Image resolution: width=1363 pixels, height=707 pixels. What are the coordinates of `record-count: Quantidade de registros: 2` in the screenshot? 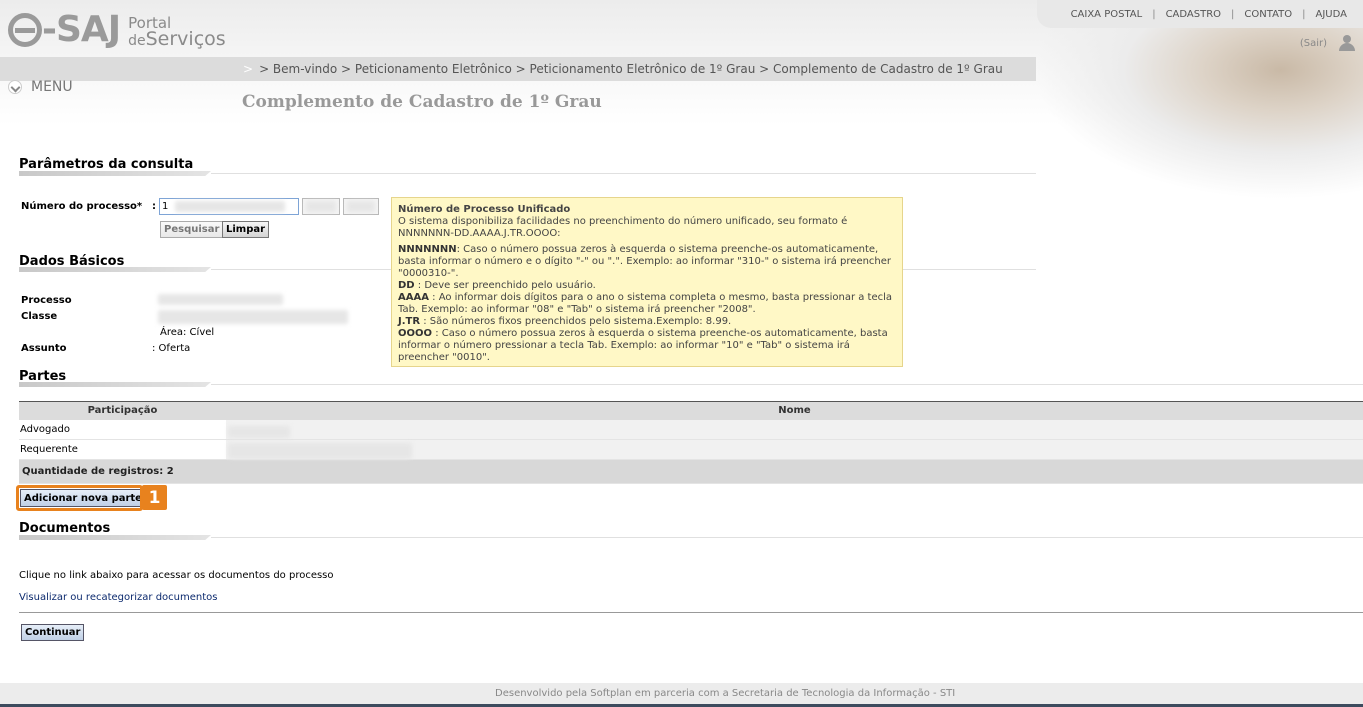 It's located at (691, 471).